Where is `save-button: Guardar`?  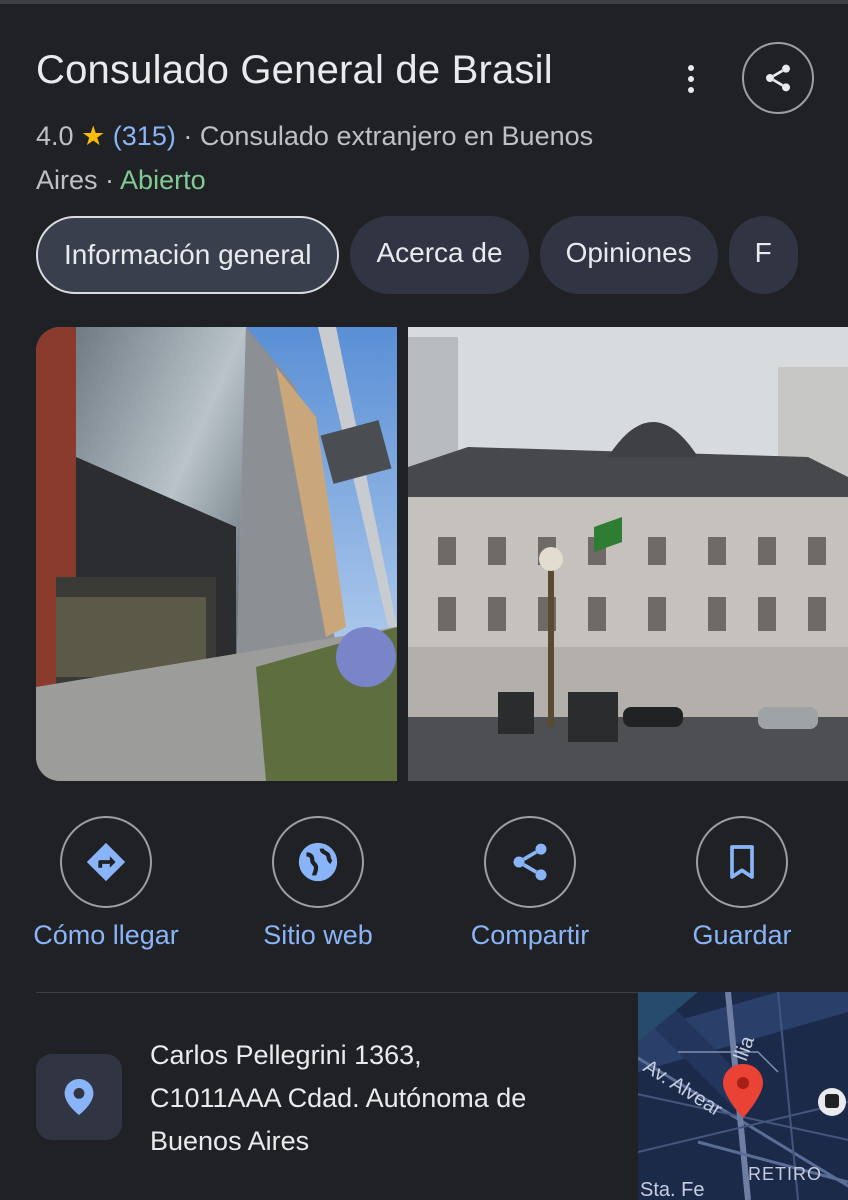 save-button: Guardar is located at coordinates (742, 883).